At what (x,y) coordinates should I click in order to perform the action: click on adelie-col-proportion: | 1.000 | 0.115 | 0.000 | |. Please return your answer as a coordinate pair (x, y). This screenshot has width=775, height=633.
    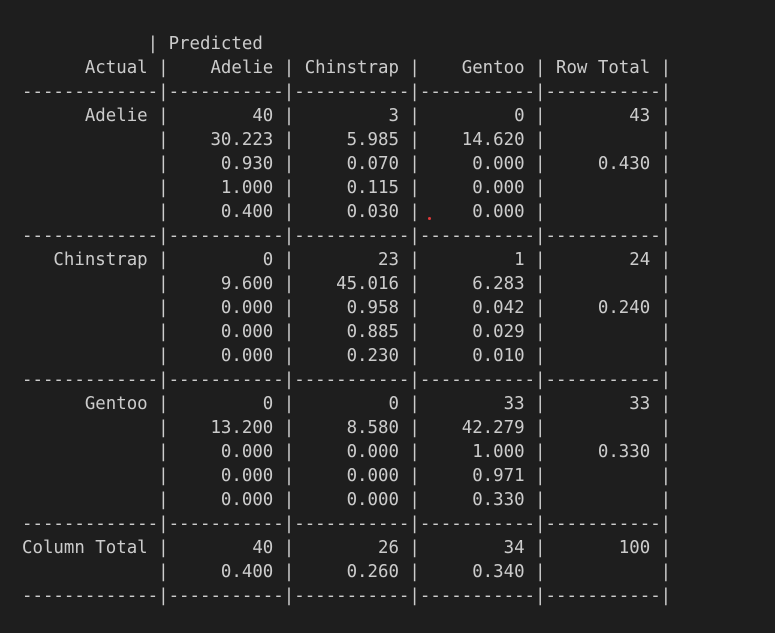
    Looking at the image, I should click on (347, 188).